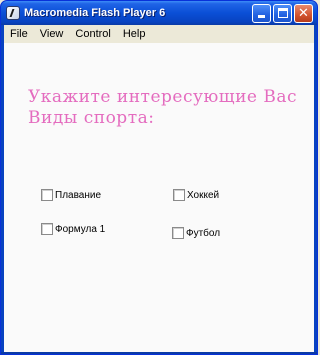 Image resolution: width=320 pixels, height=355 pixels. What do you see at coordinates (19, 34) in the screenshot?
I see `menu-file: File` at bounding box center [19, 34].